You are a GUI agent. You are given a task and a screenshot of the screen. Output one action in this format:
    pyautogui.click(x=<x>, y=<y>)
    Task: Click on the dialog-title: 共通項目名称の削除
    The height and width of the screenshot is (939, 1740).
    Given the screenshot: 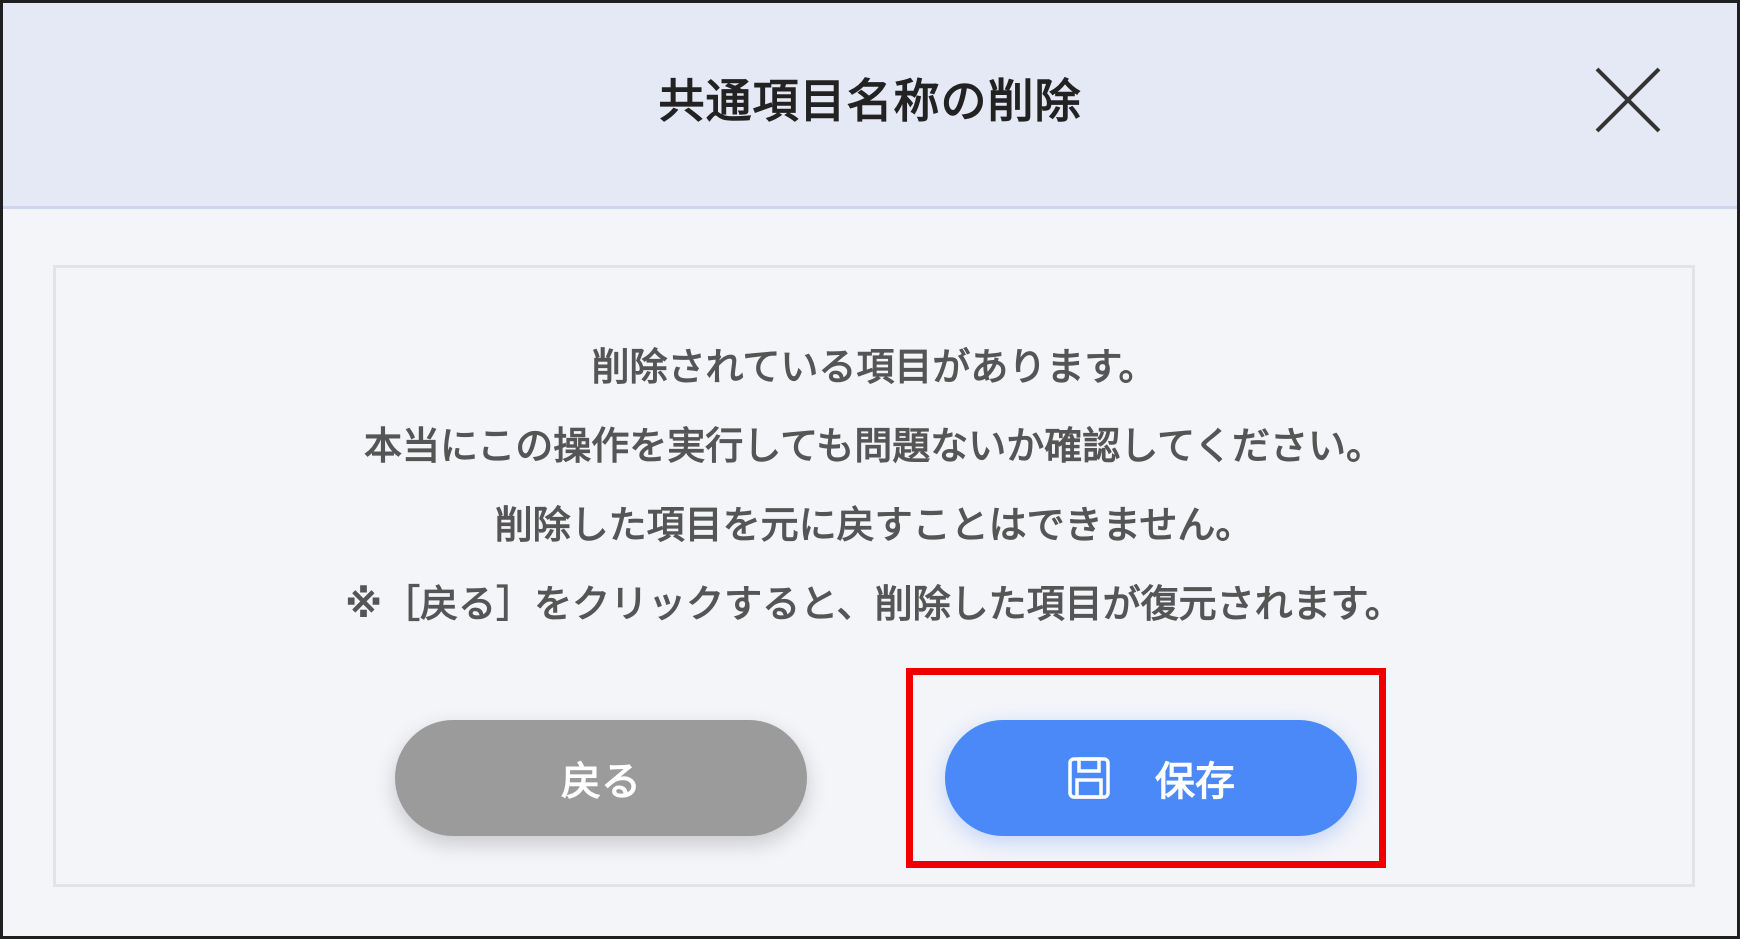 What is the action you would take?
    pyautogui.click(x=870, y=101)
    